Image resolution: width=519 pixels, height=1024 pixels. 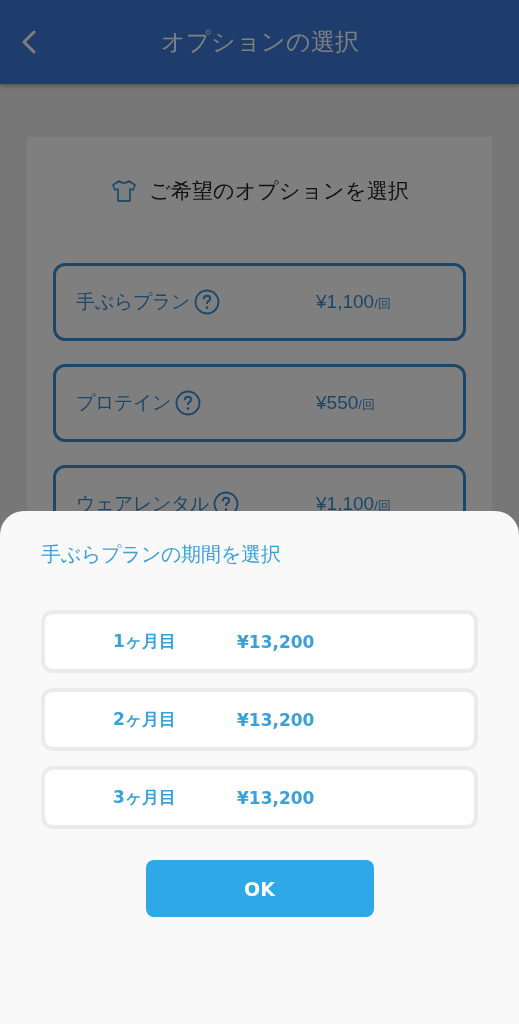 What do you see at coordinates (259, 797) in the screenshot?
I see `period-option: 3ヶ月目 ¥13,200` at bounding box center [259, 797].